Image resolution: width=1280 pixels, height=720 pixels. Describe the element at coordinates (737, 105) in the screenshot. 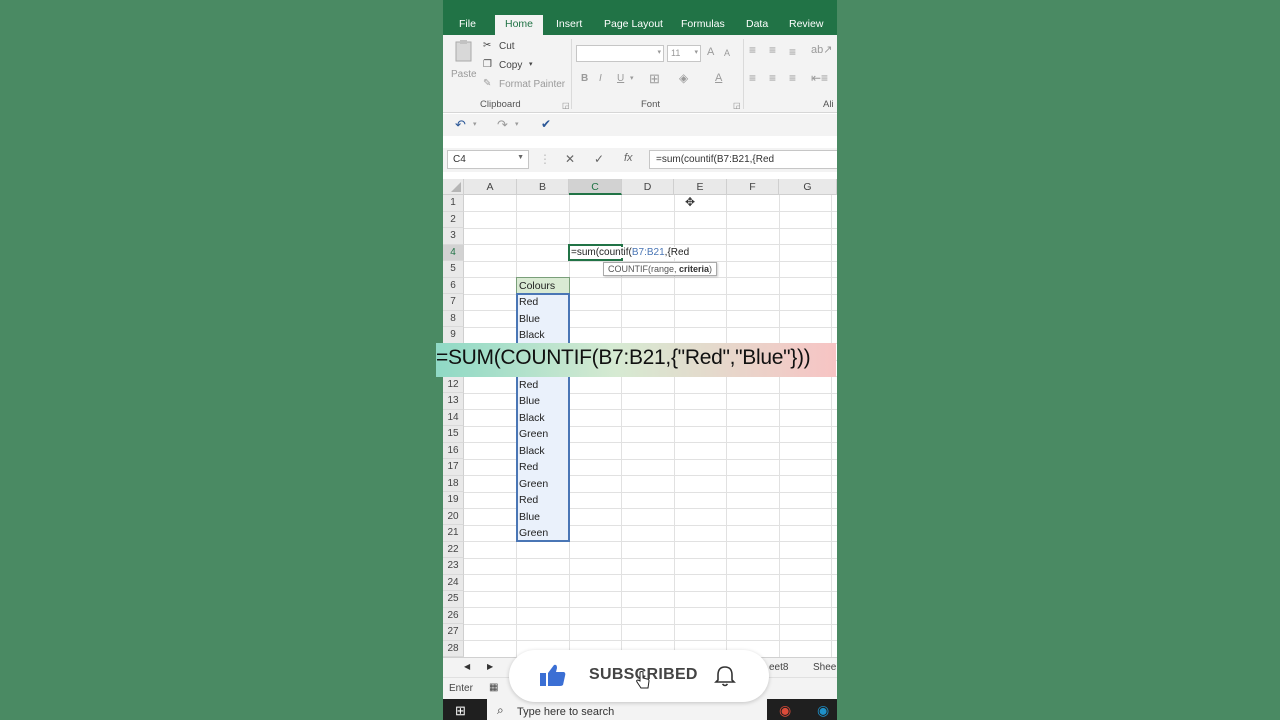

I see `font-dialog-launcher-icon: ◲` at that location.